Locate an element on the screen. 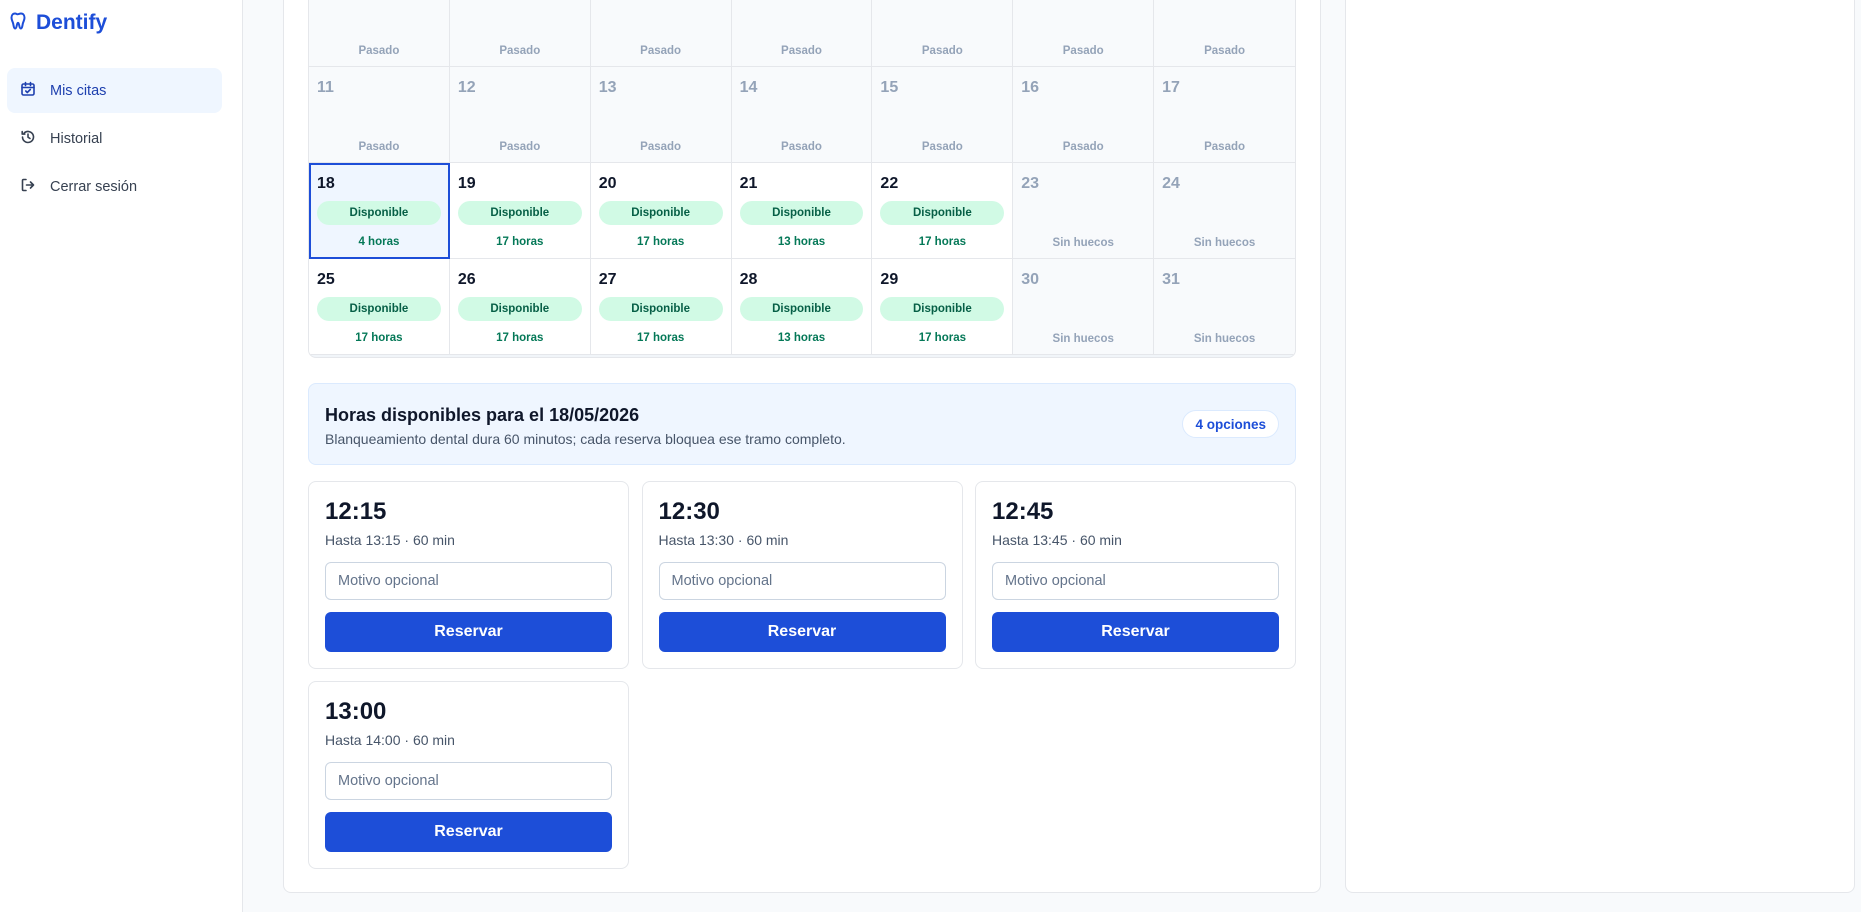 Image resolution: width=1861 pixels, height=912 pixels. brand-logo: Dentify is located at coordinates (58, 23).